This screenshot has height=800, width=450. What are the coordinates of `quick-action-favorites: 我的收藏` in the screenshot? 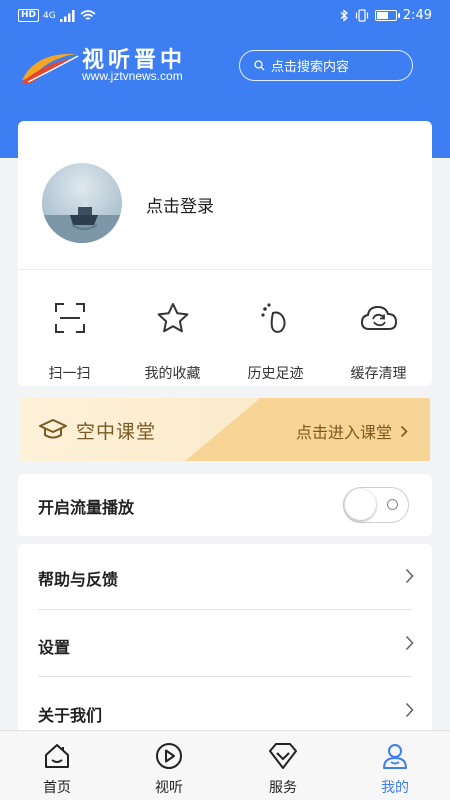 It's located at (172, 341).